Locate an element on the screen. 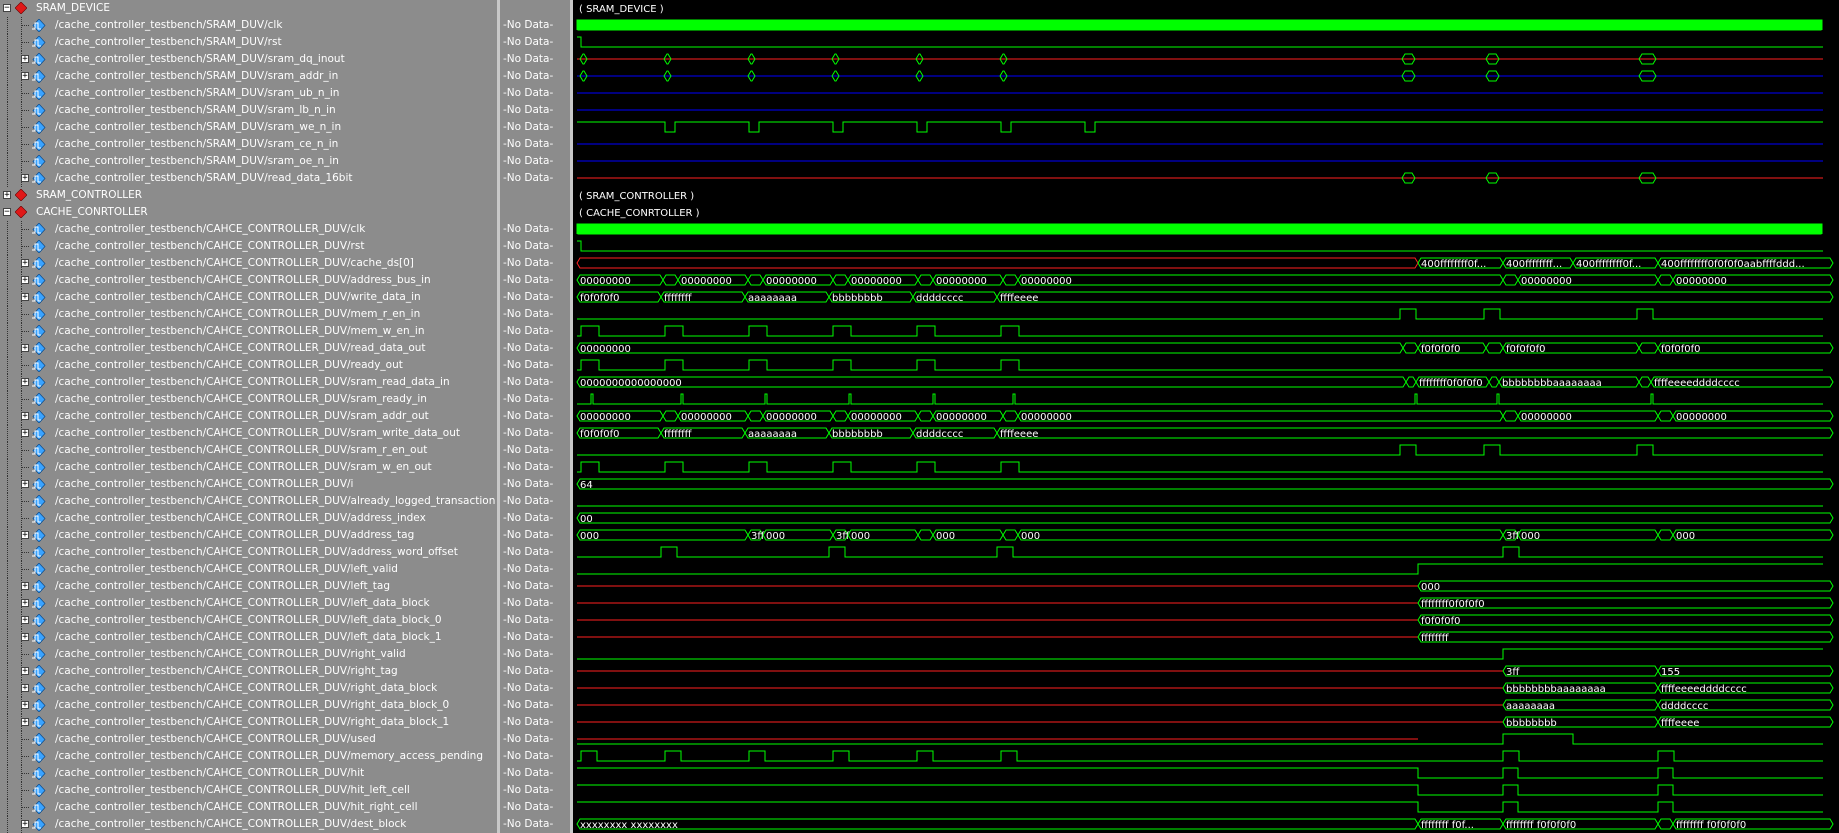 The width and height of the screenshot is (1839, 833). address-bus-value-label: 00000000 is located at coordinates (1546, 281).